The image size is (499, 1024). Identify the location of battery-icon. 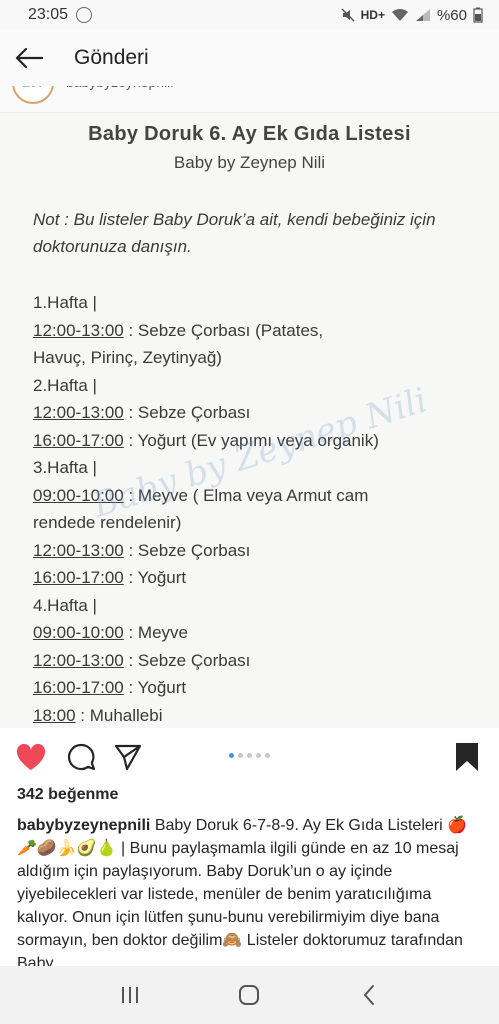
(478, 15).